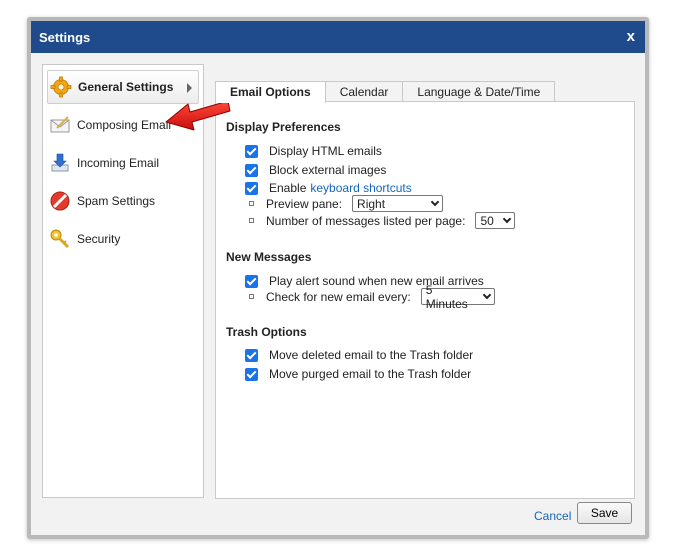  What do you see at coordinates (370, 374) in the screenshot?
I see `option-label: Move purged email to the Trash folder` at bounding box center [370, 374].